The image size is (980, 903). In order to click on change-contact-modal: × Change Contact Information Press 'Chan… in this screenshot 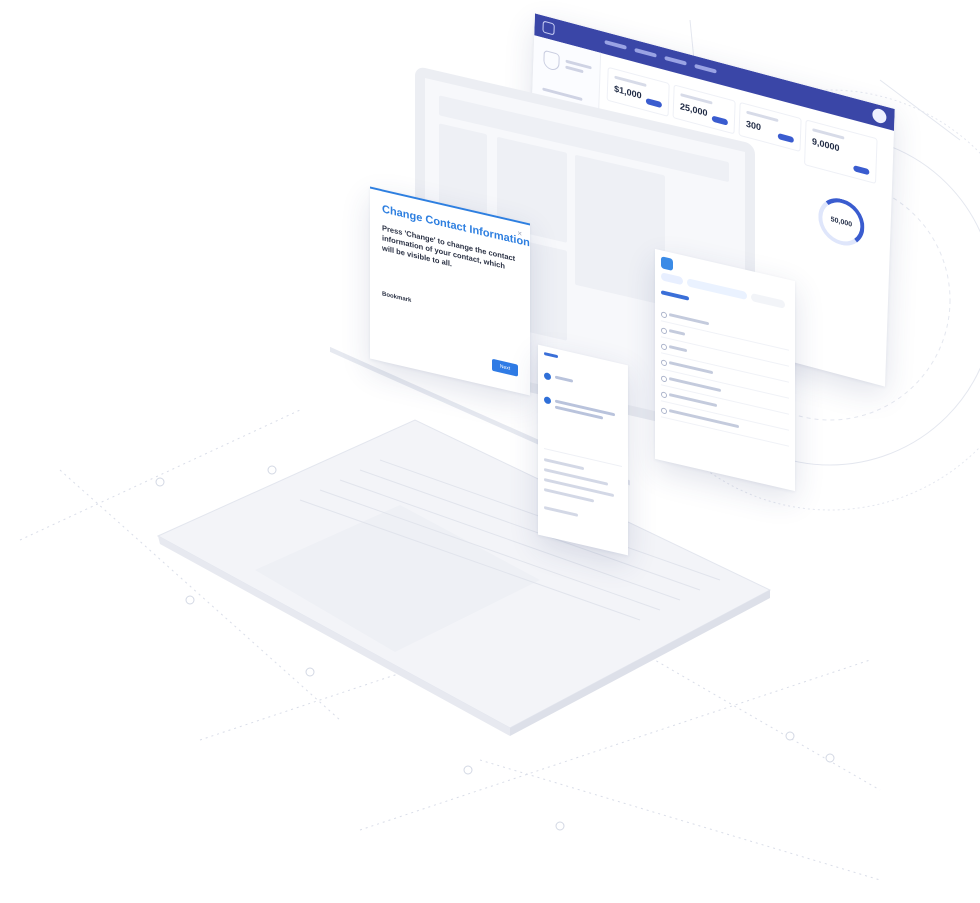, I will do `click(450, 291)`.